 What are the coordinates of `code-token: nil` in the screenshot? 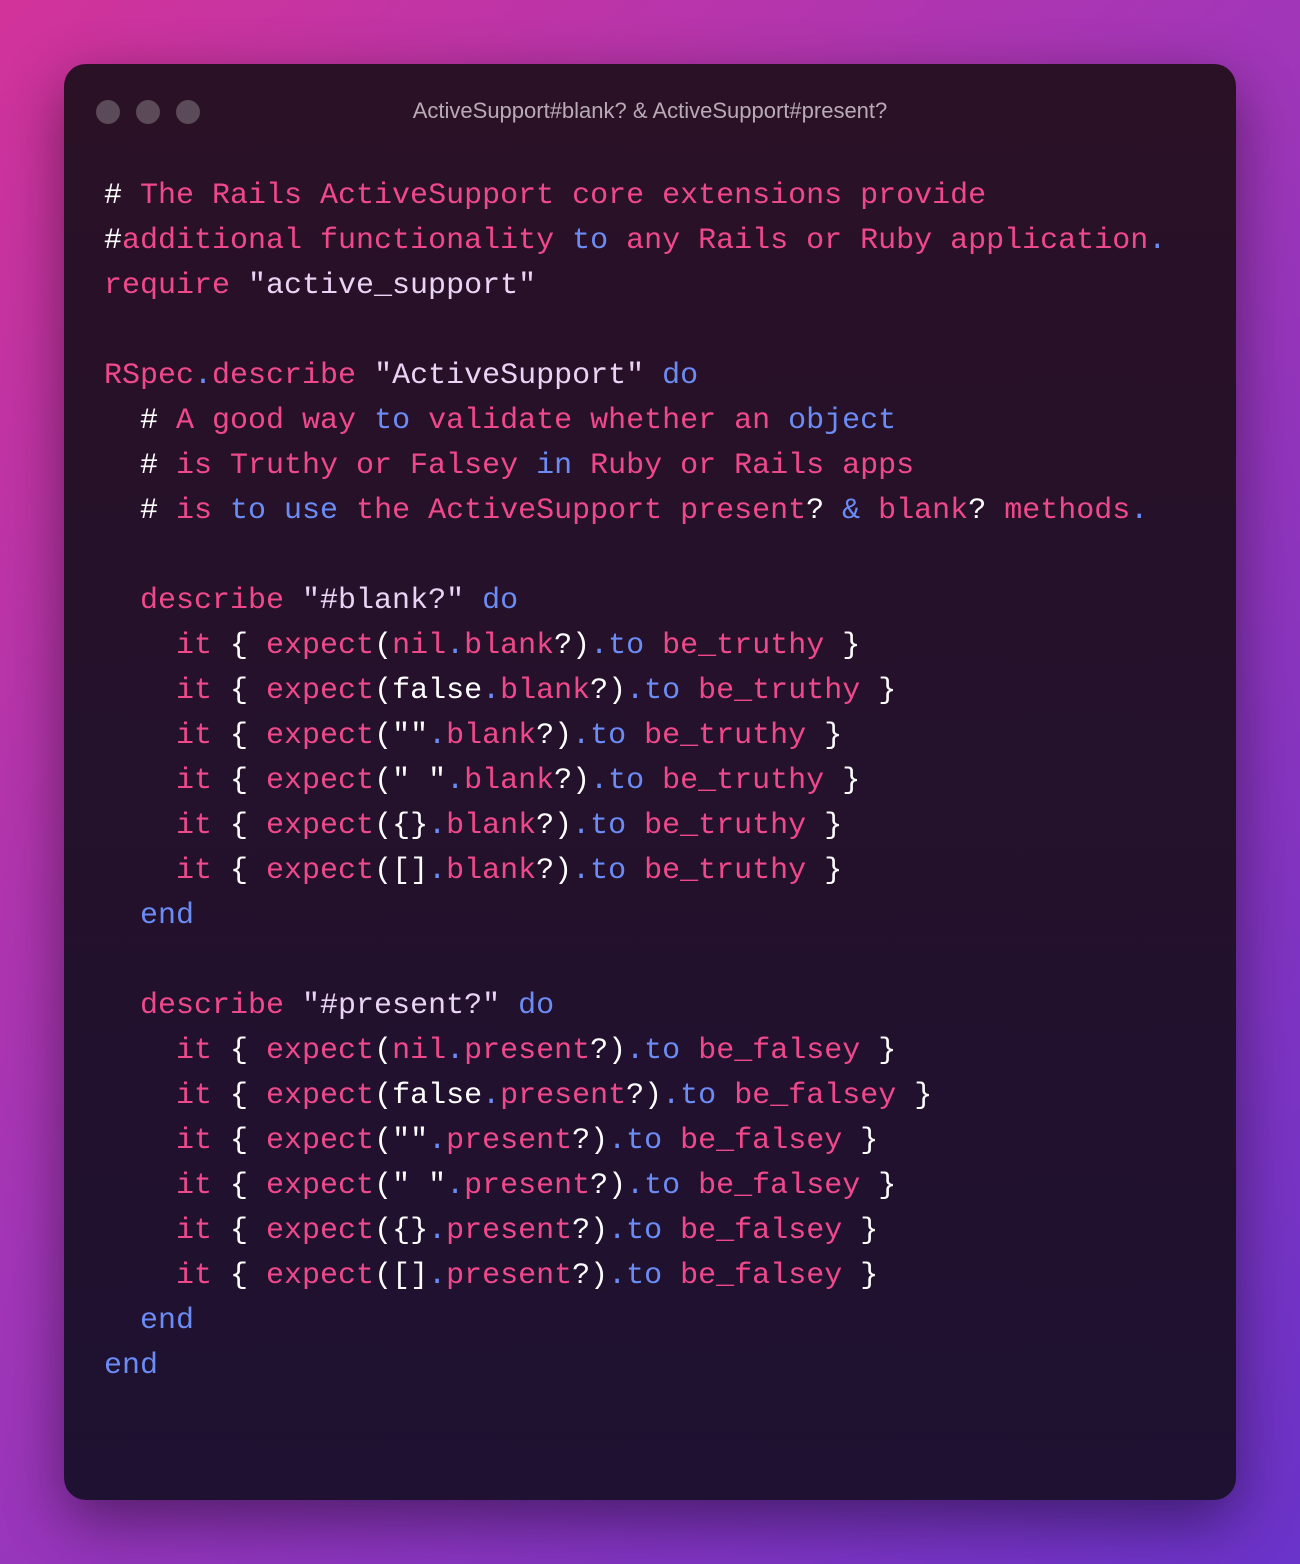 It's located at (419, 646).